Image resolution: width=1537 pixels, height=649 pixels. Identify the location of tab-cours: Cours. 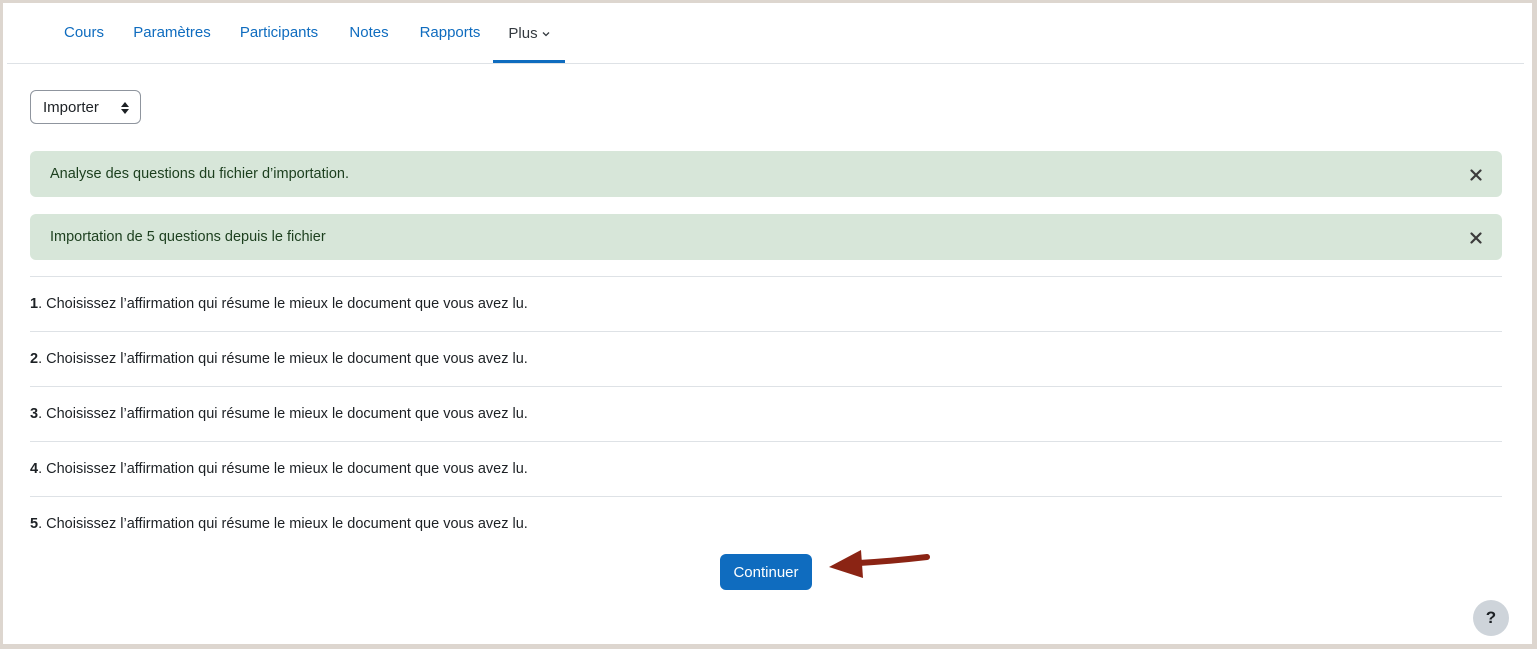
(84, 33).